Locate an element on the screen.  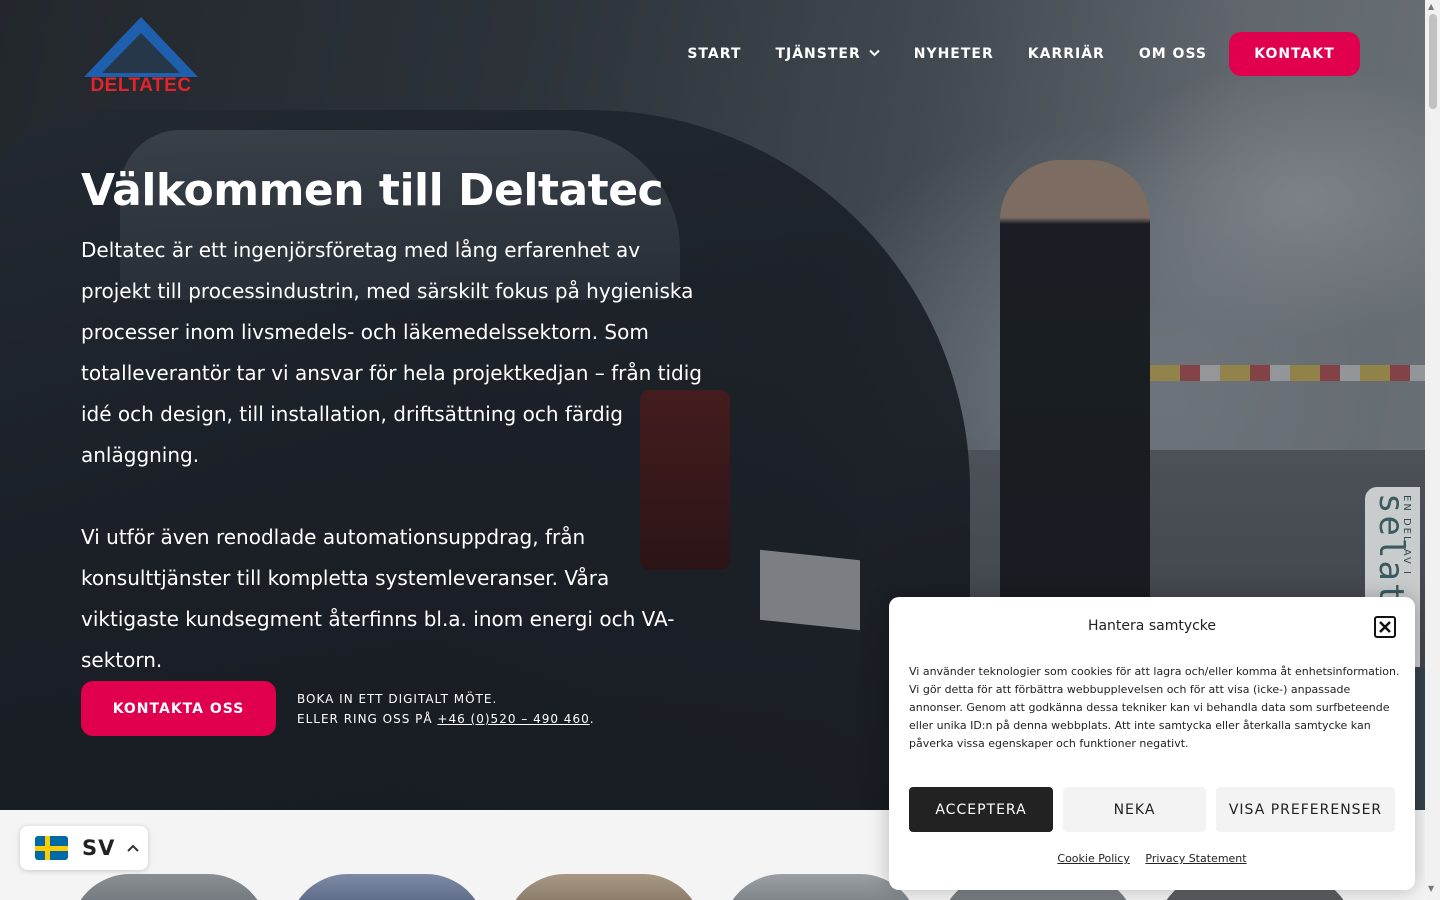
chevron-up-icon is located at coordinates (133, 848).